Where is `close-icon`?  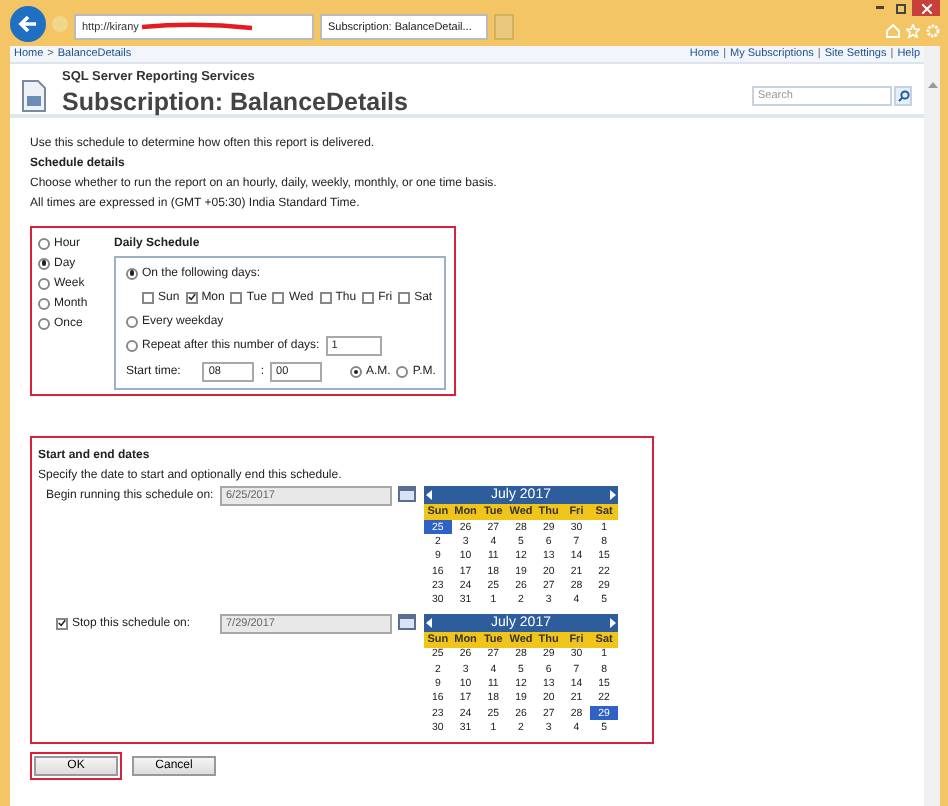 close-icon is located at coordinates (926, 8).